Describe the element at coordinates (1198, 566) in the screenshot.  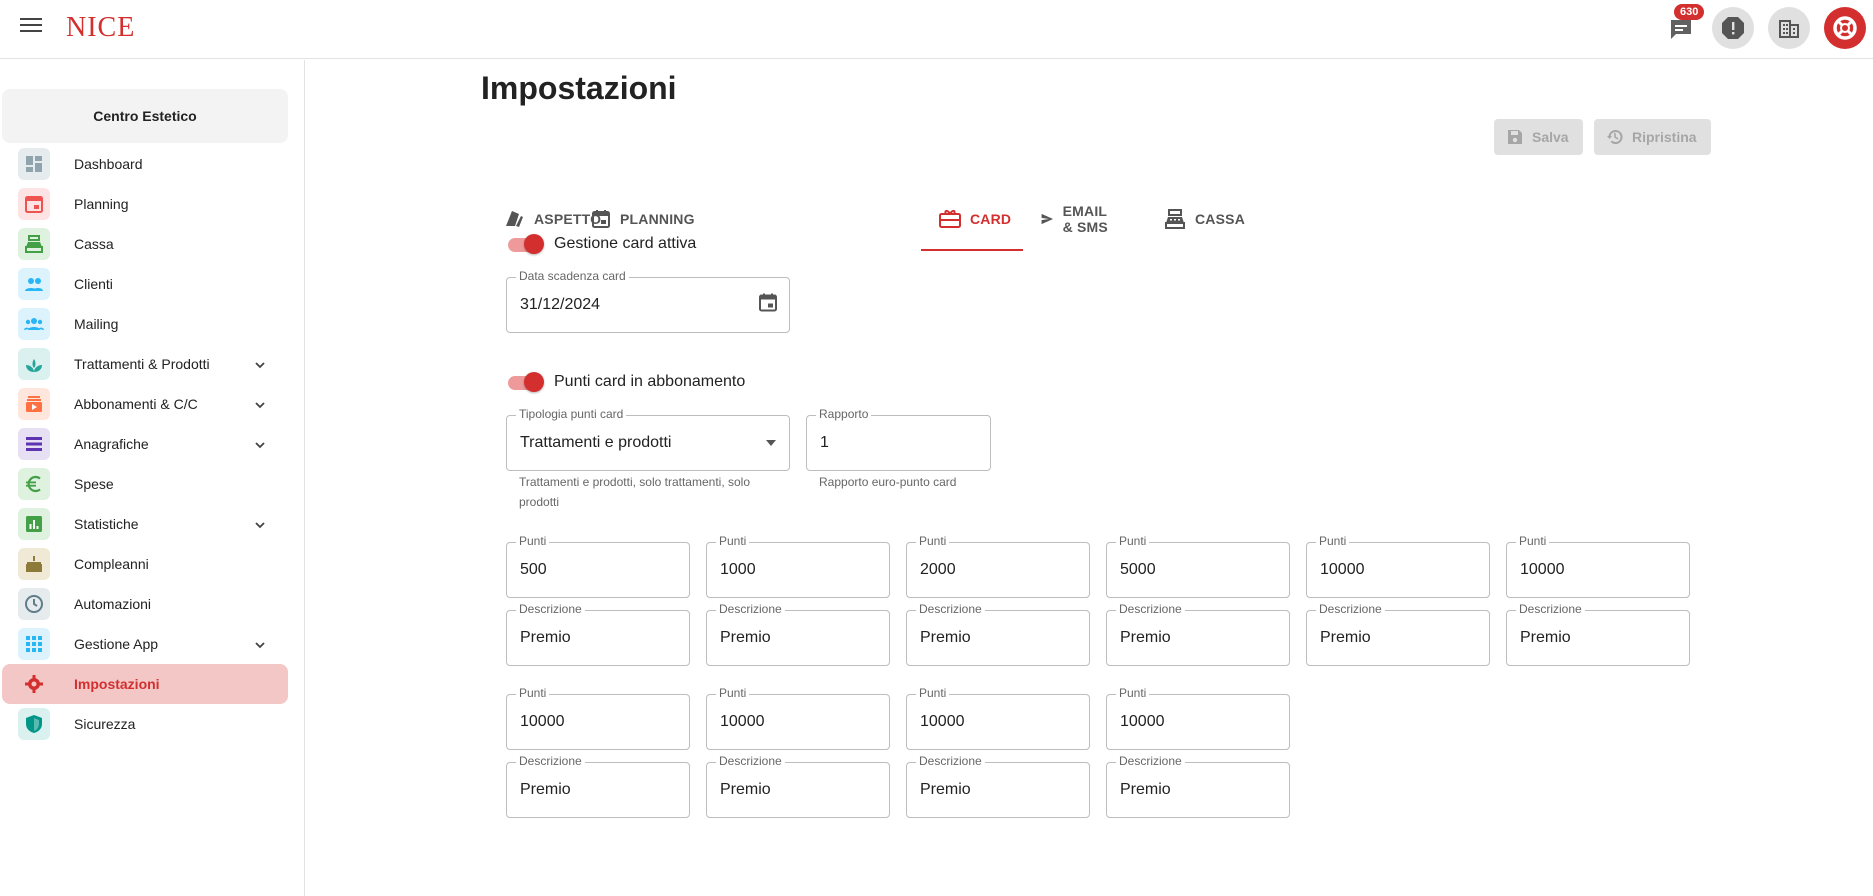
I see `punti-field: Punti 5000` at that location.